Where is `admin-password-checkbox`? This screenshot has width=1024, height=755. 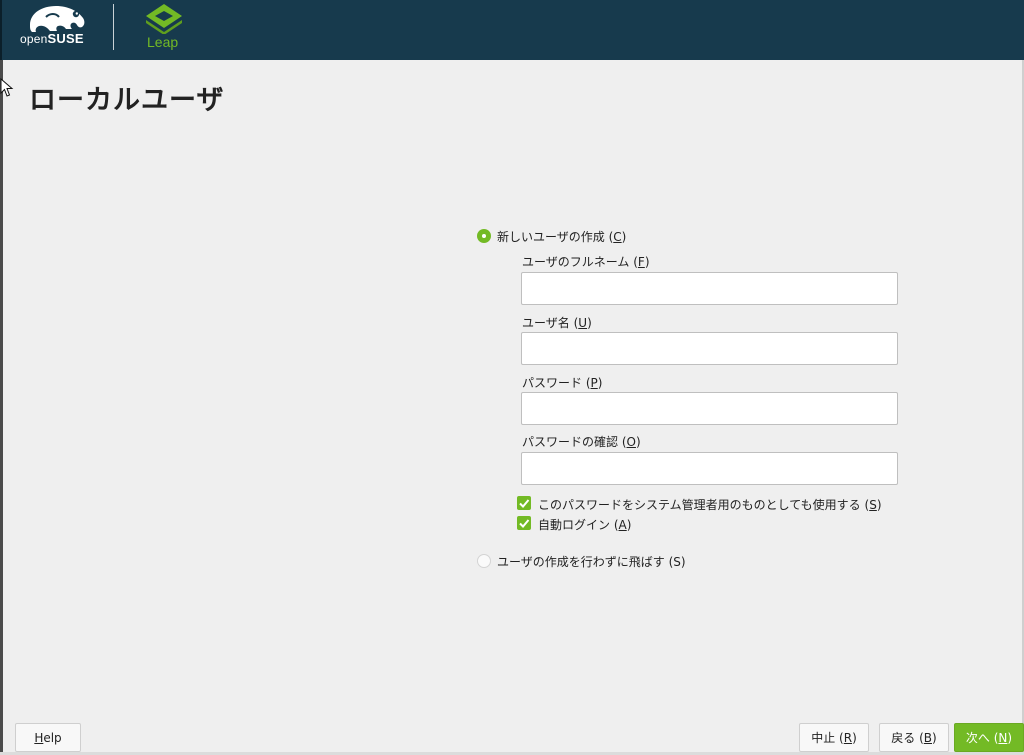
admin-password-checkbox is located at coordinates (524, 503).